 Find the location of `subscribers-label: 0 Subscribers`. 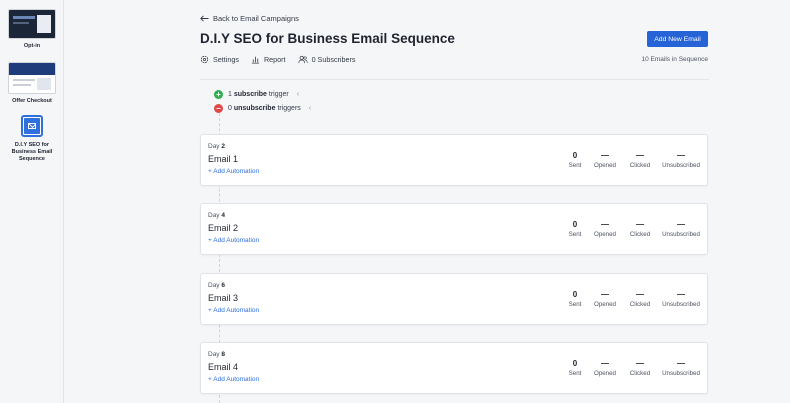

subscribers-label: 0 Subscribers is located at coordinates (333, 59).